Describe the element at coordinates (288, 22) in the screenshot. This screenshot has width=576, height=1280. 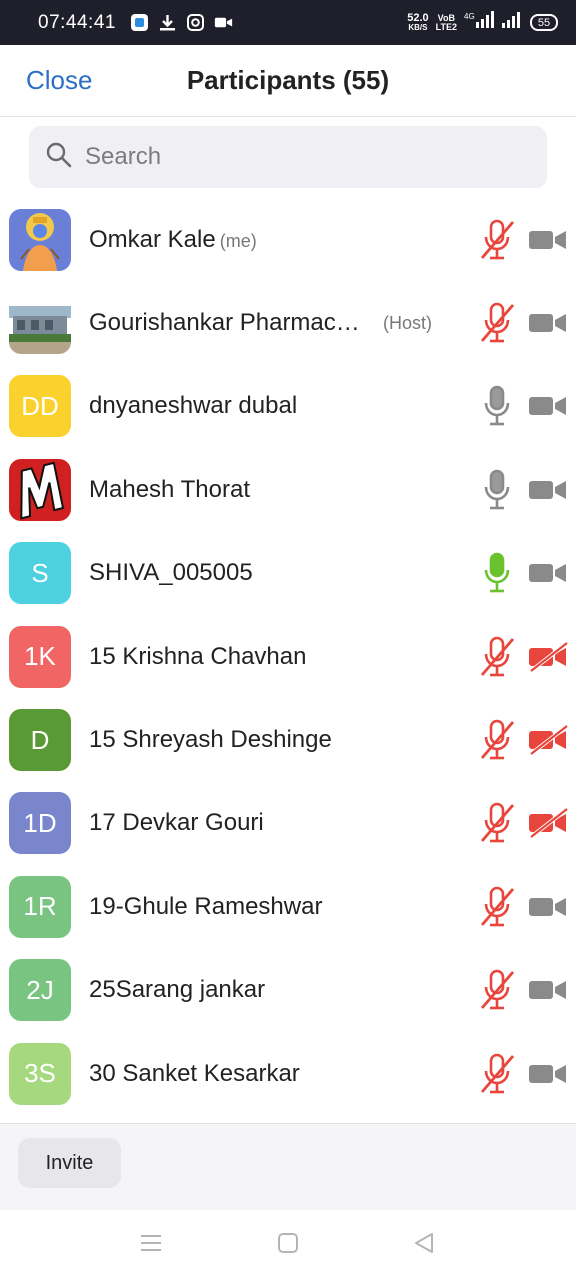
I see `status-bar: 07:44:41 52.0 KB/S VoB LTE2 4G 55` at that location.